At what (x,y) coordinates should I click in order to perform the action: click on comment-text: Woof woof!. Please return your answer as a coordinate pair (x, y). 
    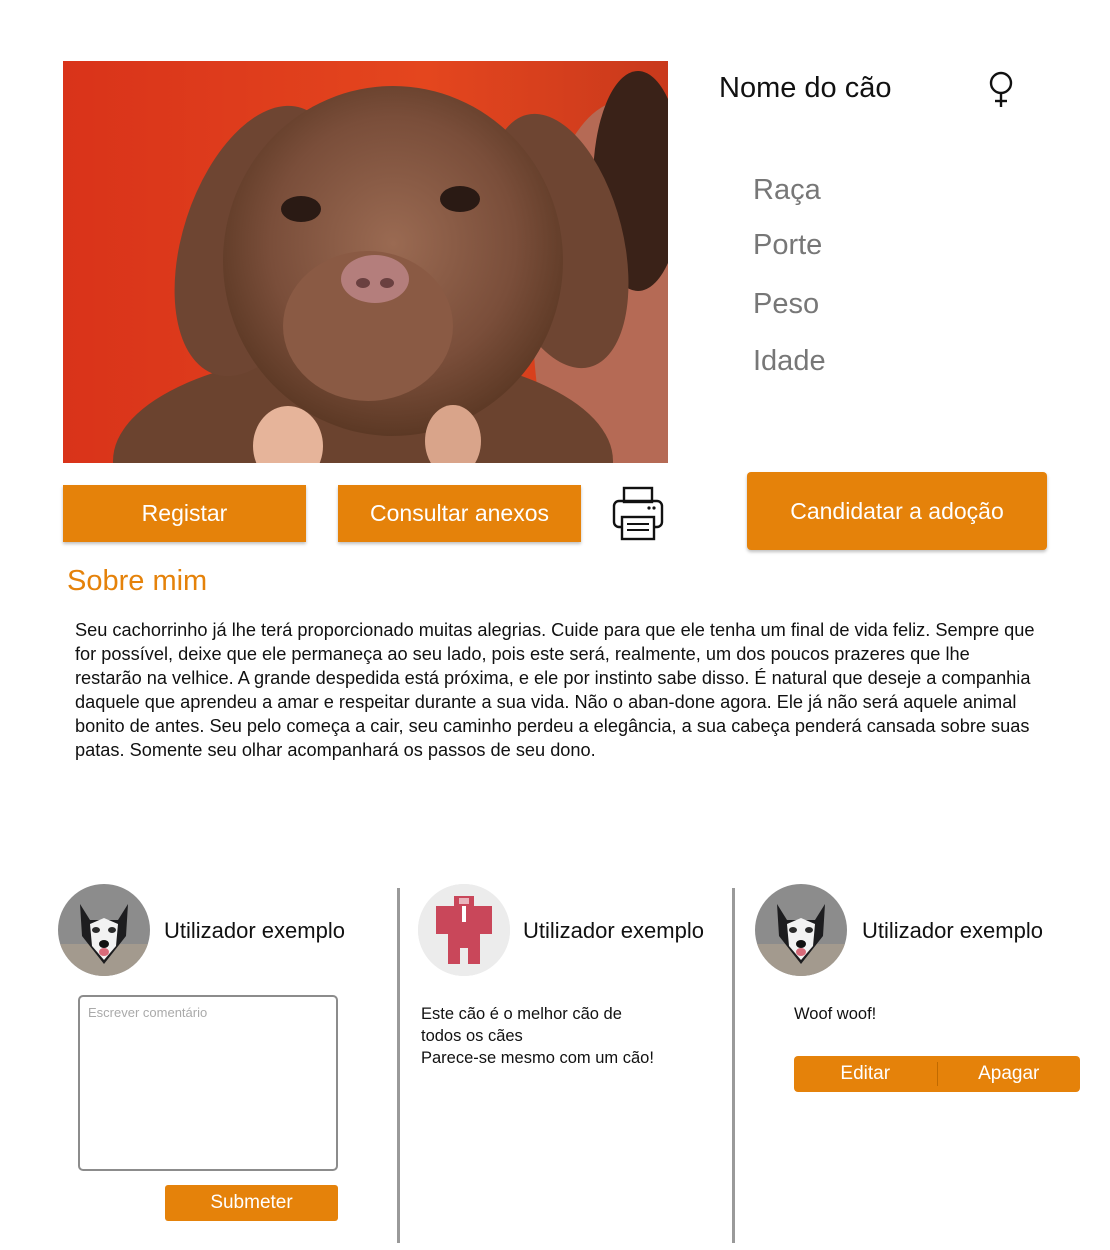
    Looking at the image, I should click on (835, 1014).